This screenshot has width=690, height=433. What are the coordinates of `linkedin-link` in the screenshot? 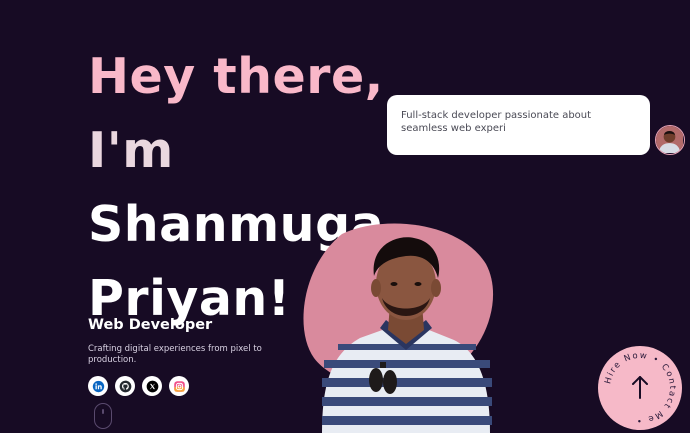 It's located at (98, 386).